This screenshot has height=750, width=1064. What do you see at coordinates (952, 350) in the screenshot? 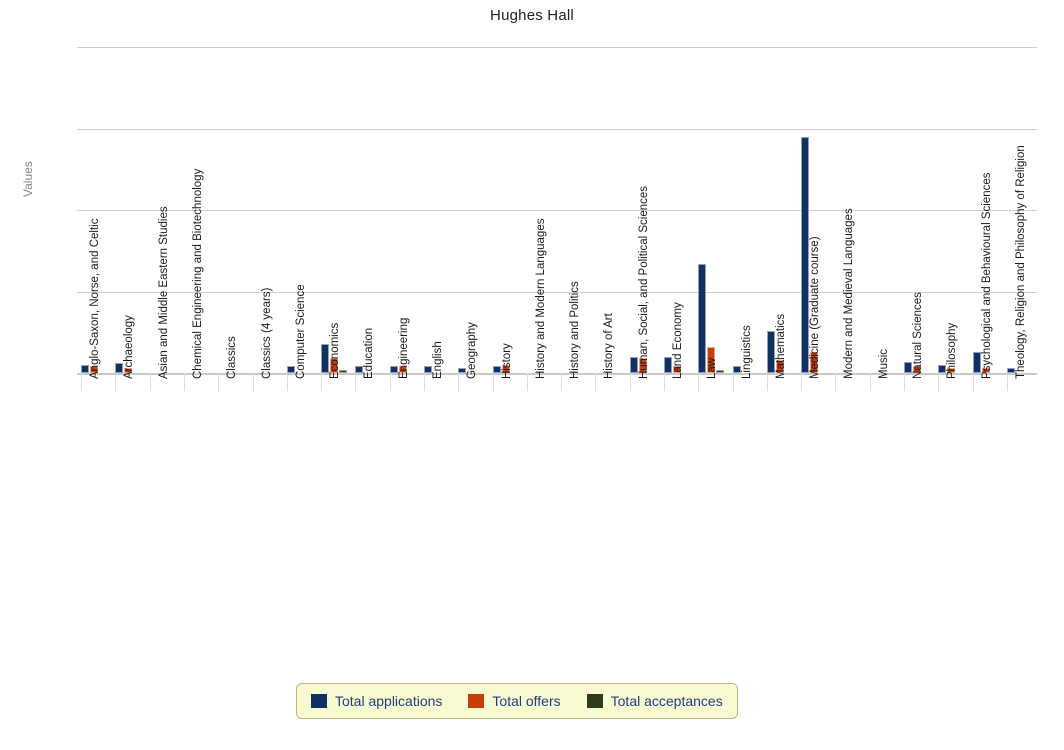
I see `x-axis-tick-label: Philosophy` at bounding box center [952, 350].